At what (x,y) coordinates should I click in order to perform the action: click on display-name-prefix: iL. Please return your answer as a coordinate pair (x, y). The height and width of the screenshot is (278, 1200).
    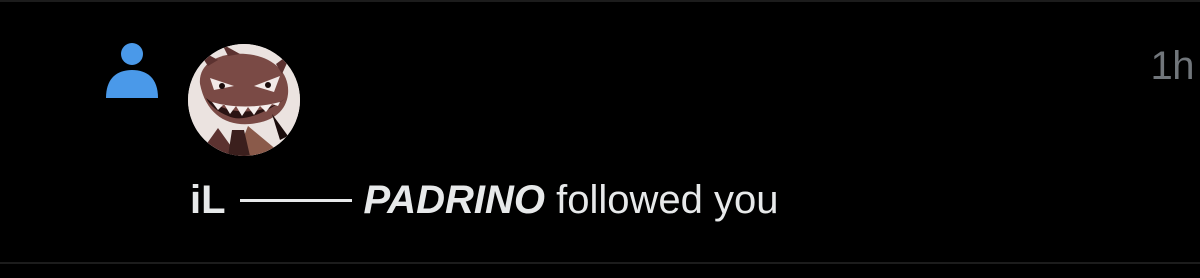
    Looking at the image, I should click on (208, 200).